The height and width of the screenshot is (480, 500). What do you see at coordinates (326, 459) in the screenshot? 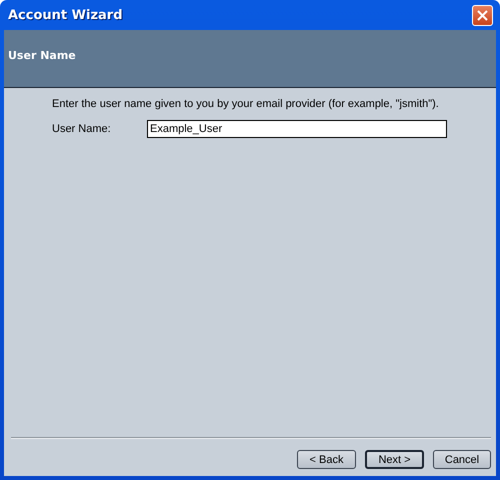
I see `wizard-button: < Back` at bounding box center [326, 459].